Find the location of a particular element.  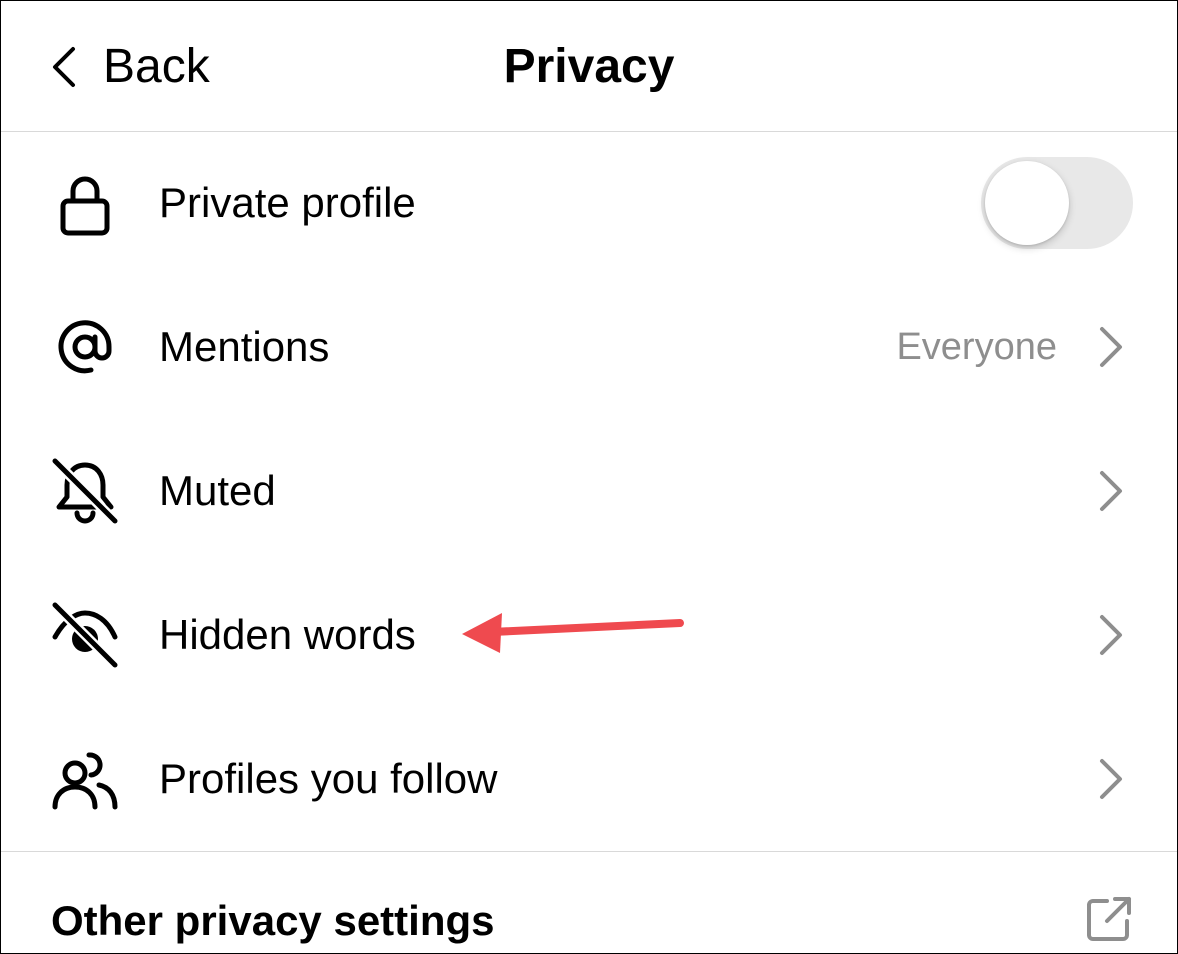

at-sign-icon is located at coordinates (85, 347).